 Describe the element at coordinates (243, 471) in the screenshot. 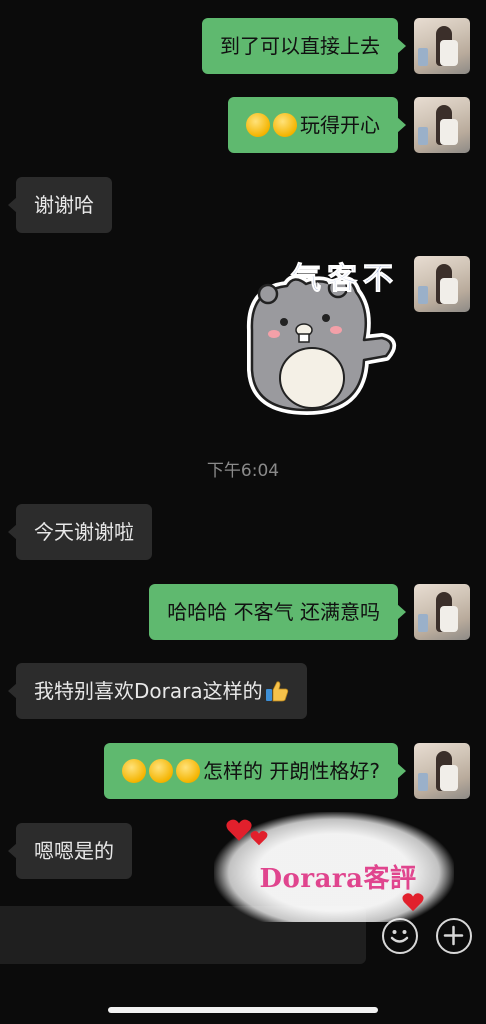

I see `timestamp-label: 下午6:04` at that location.